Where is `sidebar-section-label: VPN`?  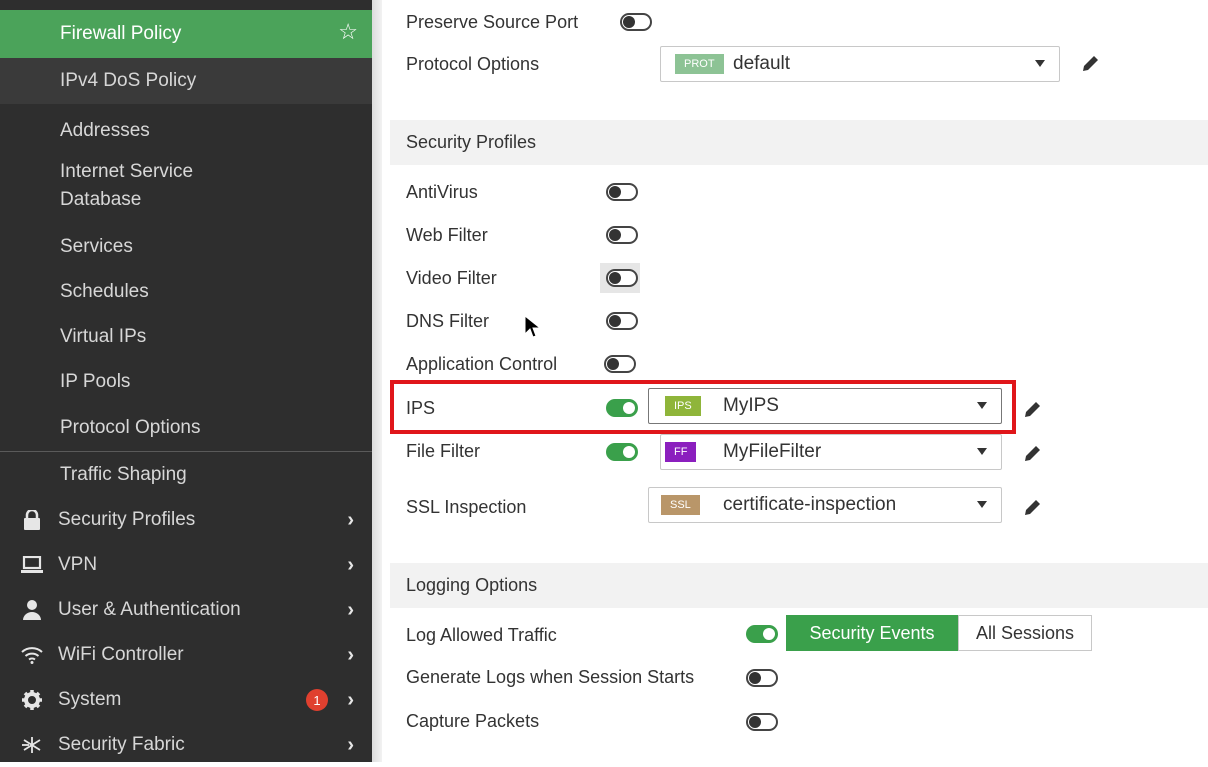
sidebar-section-label: VPN is located at coordinates (78, 564).